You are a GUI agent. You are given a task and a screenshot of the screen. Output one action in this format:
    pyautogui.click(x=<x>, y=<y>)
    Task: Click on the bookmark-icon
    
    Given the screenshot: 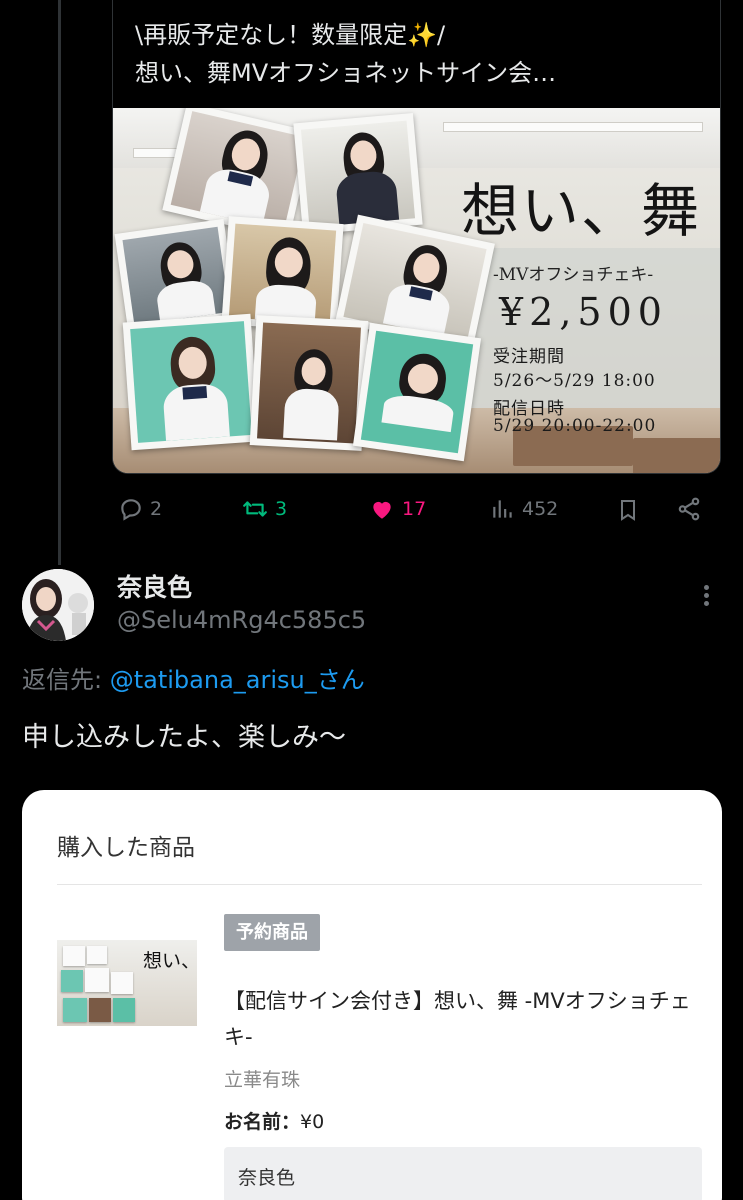 What is the action you would take?
    pyautogui.click(x=628, y=510)
    